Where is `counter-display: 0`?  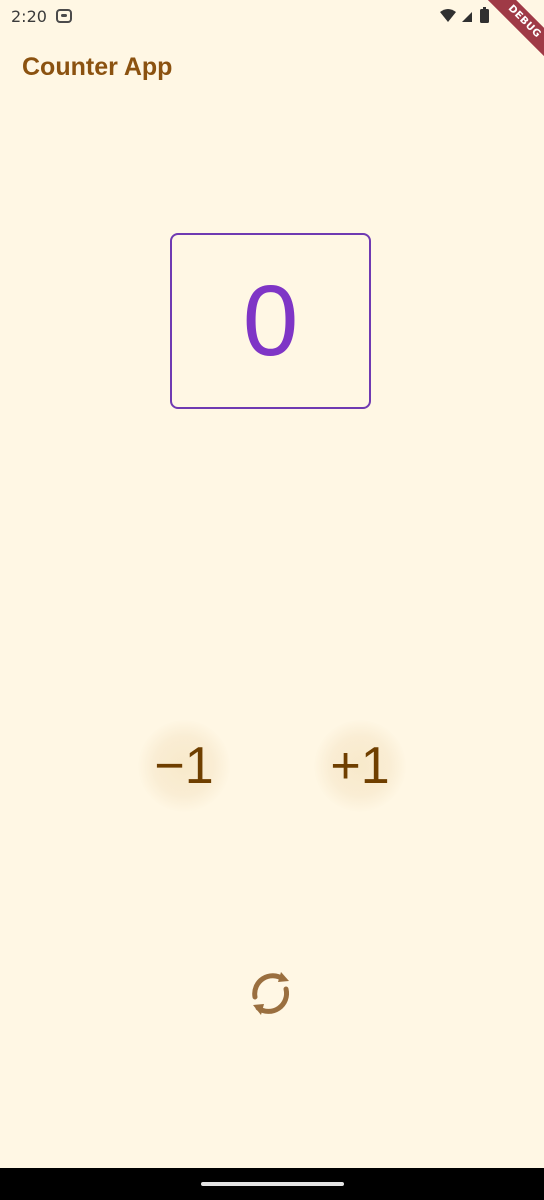 counter-display: 0 is located at coordinates (270, 321).